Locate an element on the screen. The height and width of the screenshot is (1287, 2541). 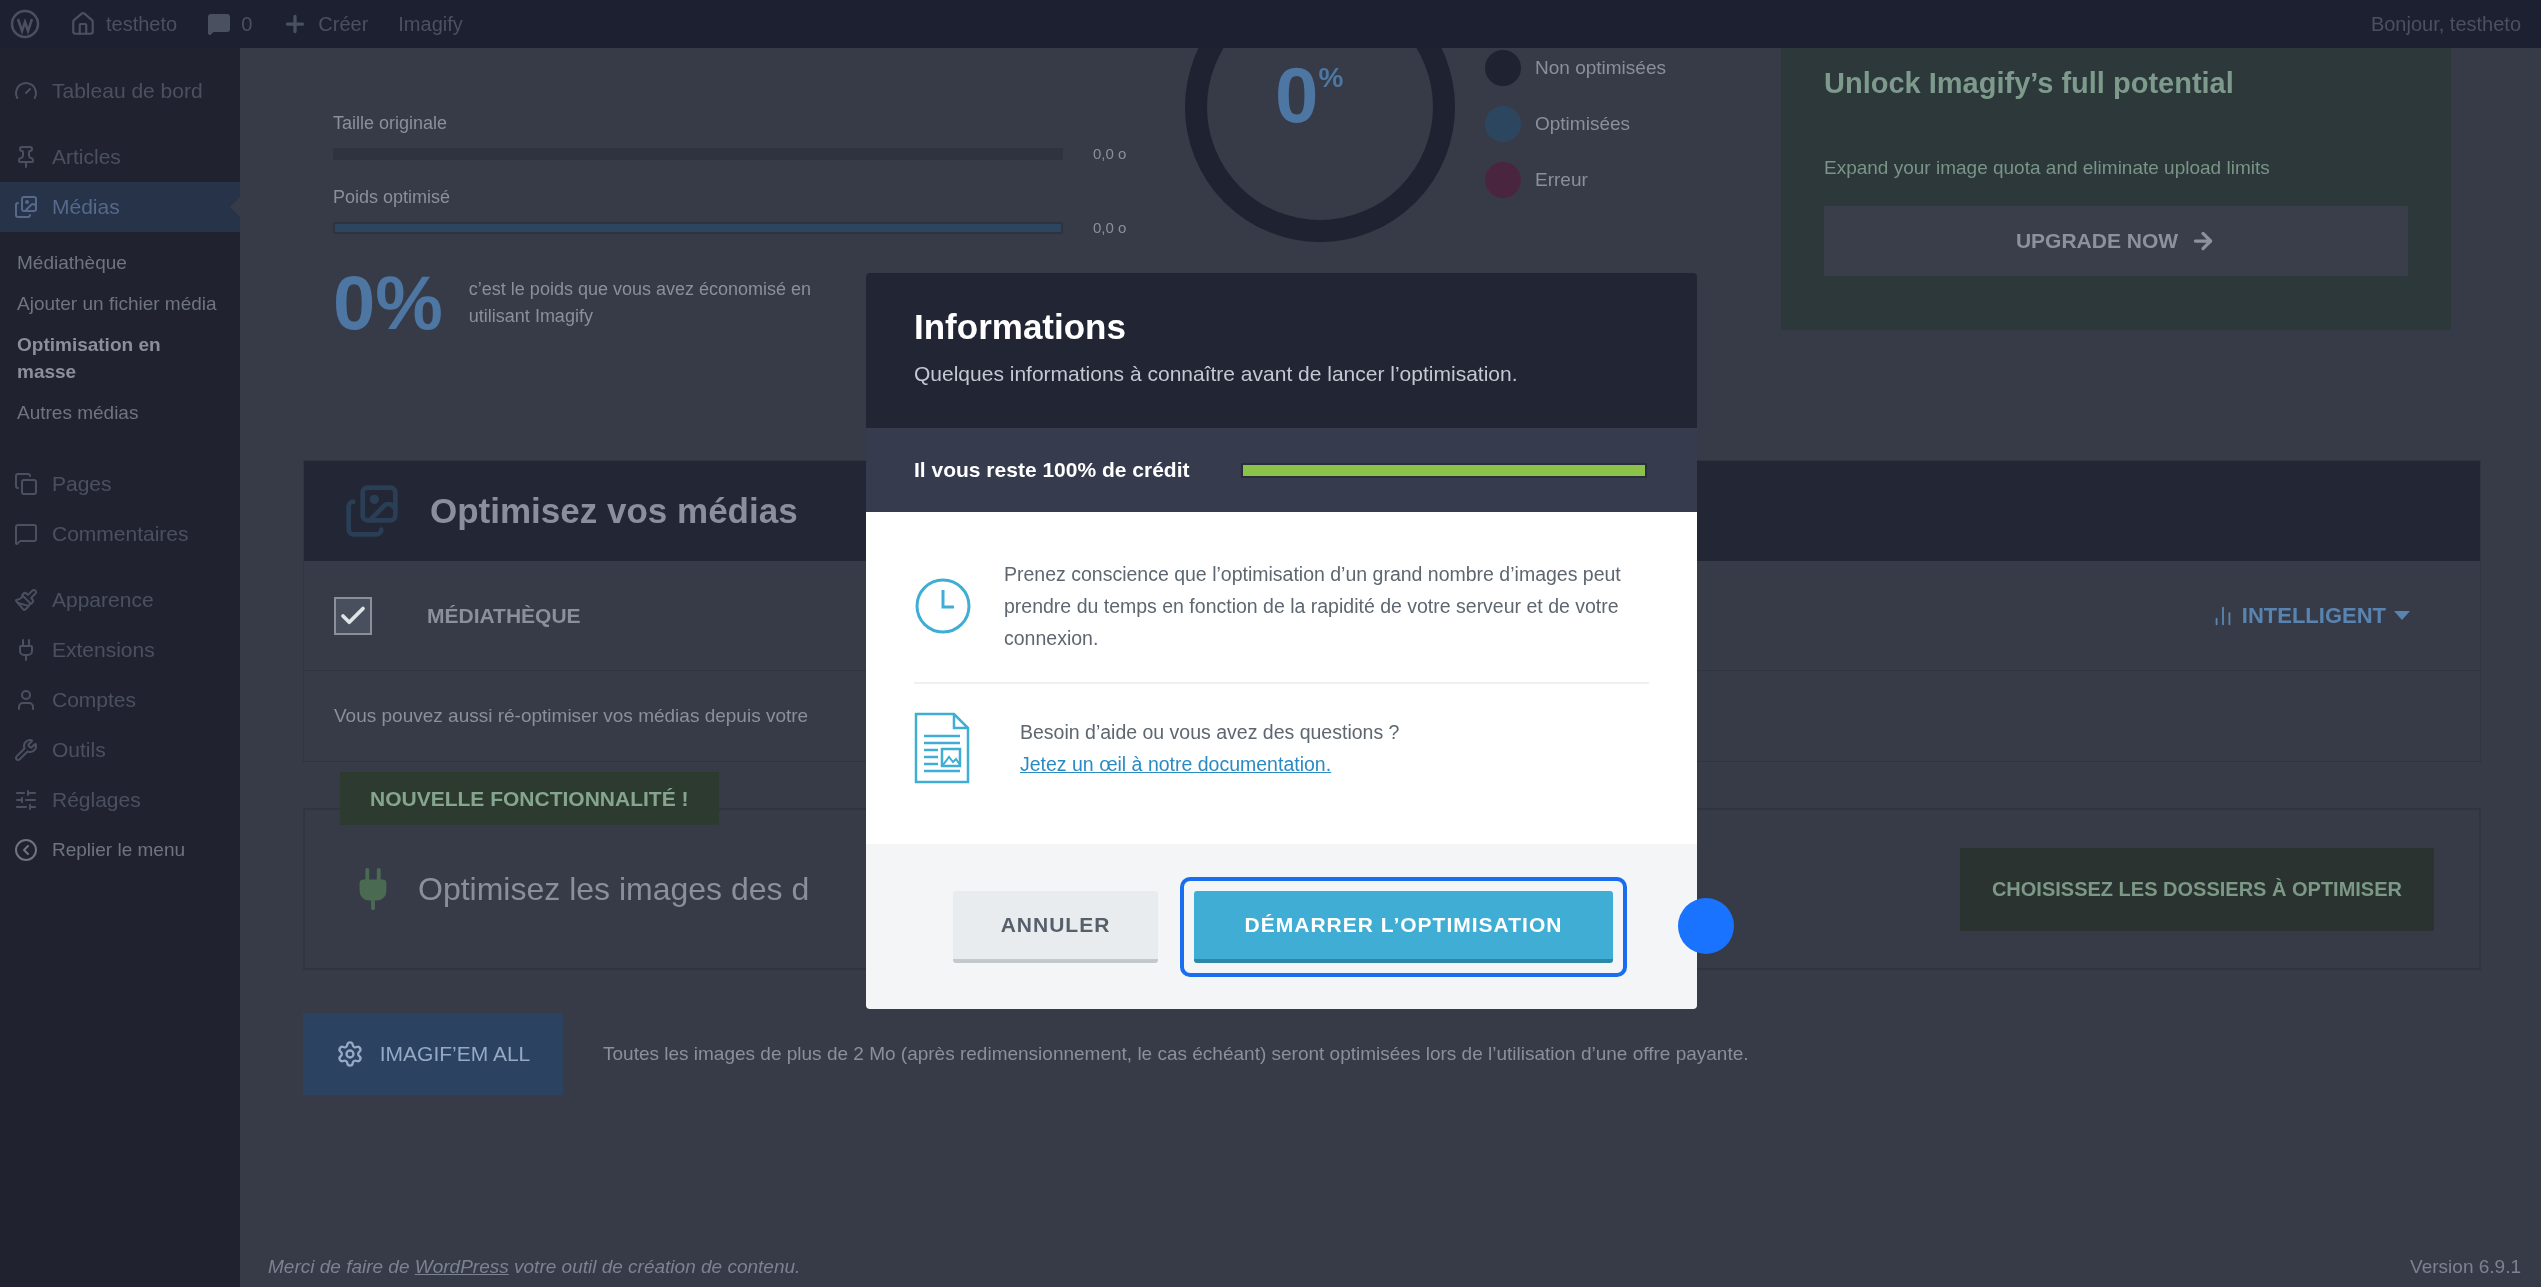
level-select: INTELLIGENT is located at coordinates (2310, 615).